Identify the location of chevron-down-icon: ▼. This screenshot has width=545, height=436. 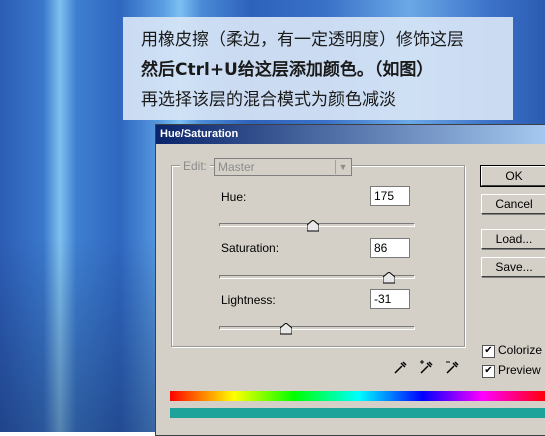
(342, 167).